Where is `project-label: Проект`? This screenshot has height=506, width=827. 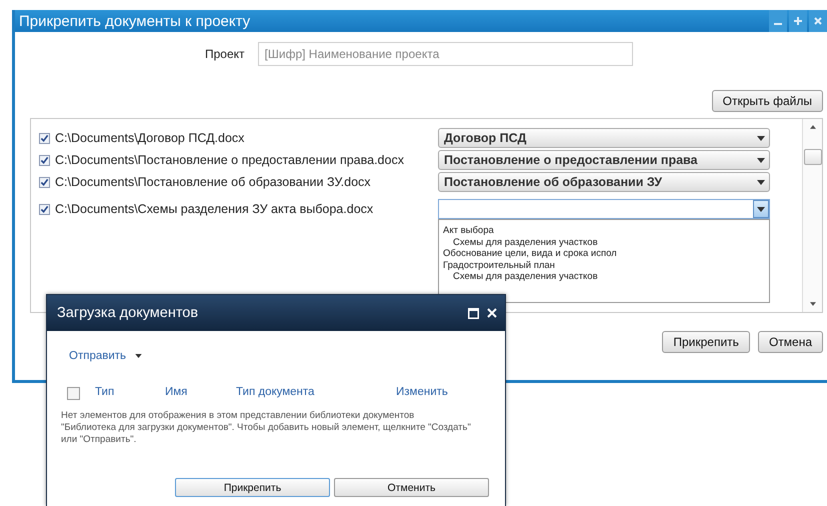 project-label: Проект is located at coordinates (225, 54).